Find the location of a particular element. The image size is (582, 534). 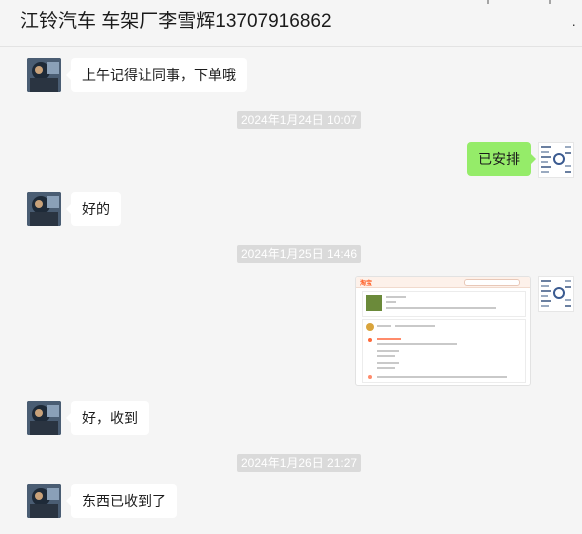

message-bubble-self: 已安排 is located at coordinates (501, 159).